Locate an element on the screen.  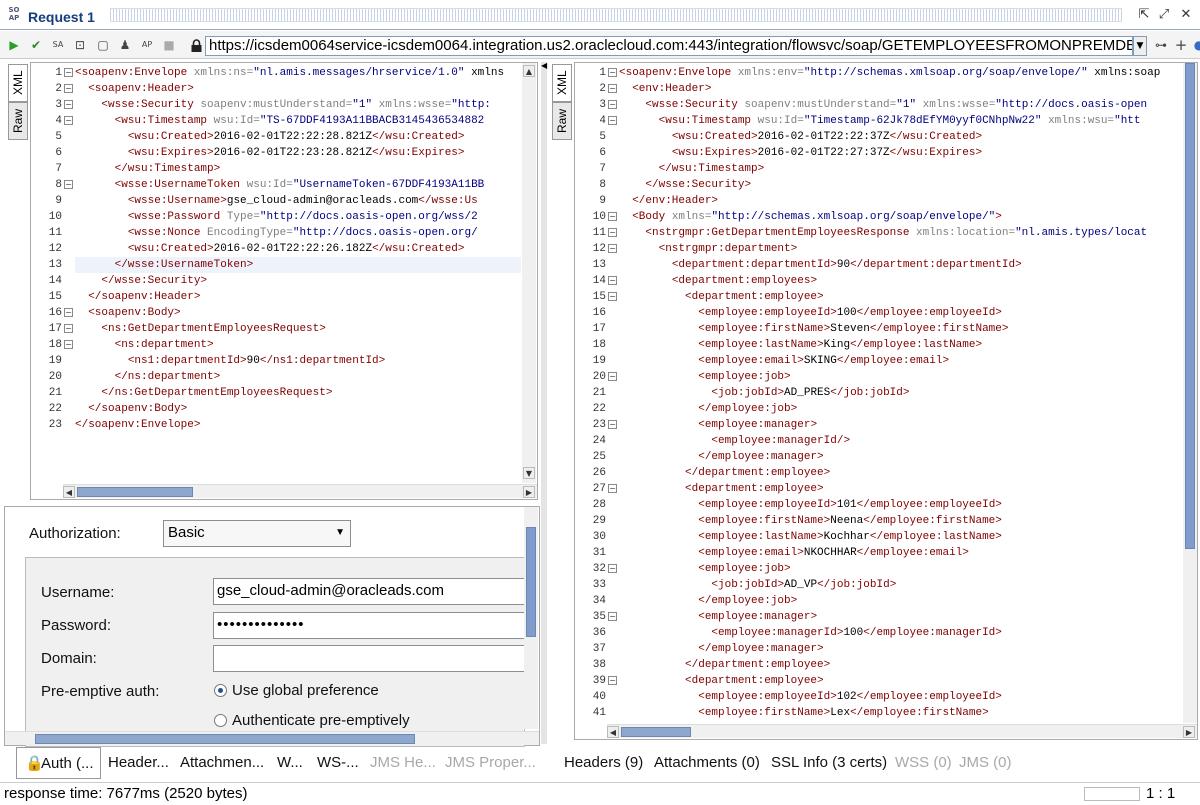
radio-global-preference is located at coordinates (220, 690).